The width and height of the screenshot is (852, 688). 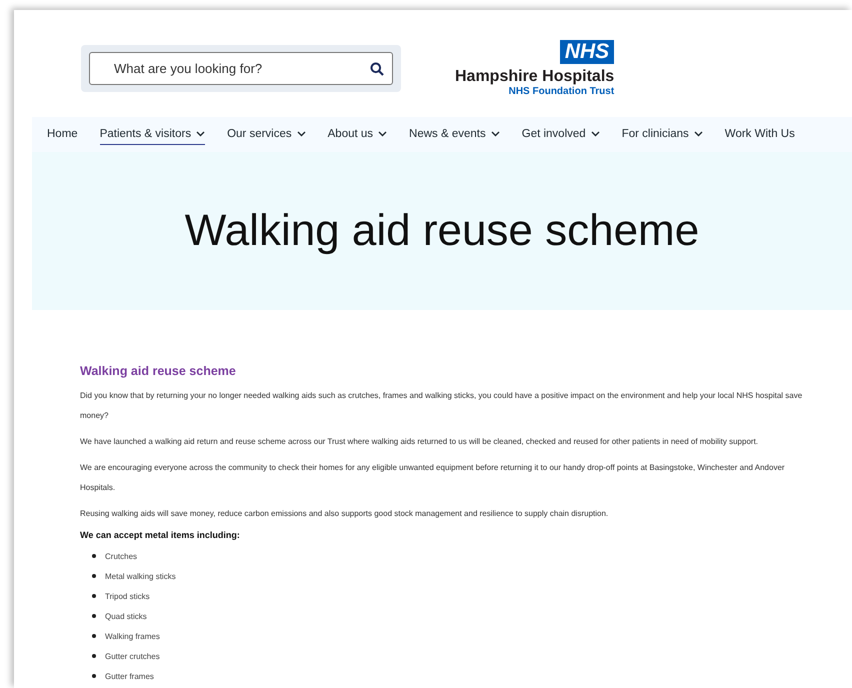 What do you see at coordinates (420, 442) in the screenshot?
I see `paragraph: We have launched a walking aid return and reuse scheme across our Trust where walking aids returned to us will be cleaned, checked and reused for other patients in need of mobility support.` at bounding box center [420, 442].